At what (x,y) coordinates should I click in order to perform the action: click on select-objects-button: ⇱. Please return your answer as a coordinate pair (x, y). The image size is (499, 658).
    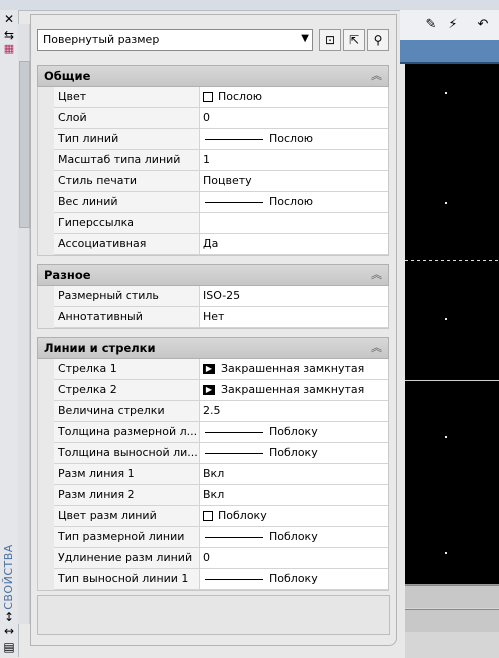
    Looking at the image, I should click on (354, 40).